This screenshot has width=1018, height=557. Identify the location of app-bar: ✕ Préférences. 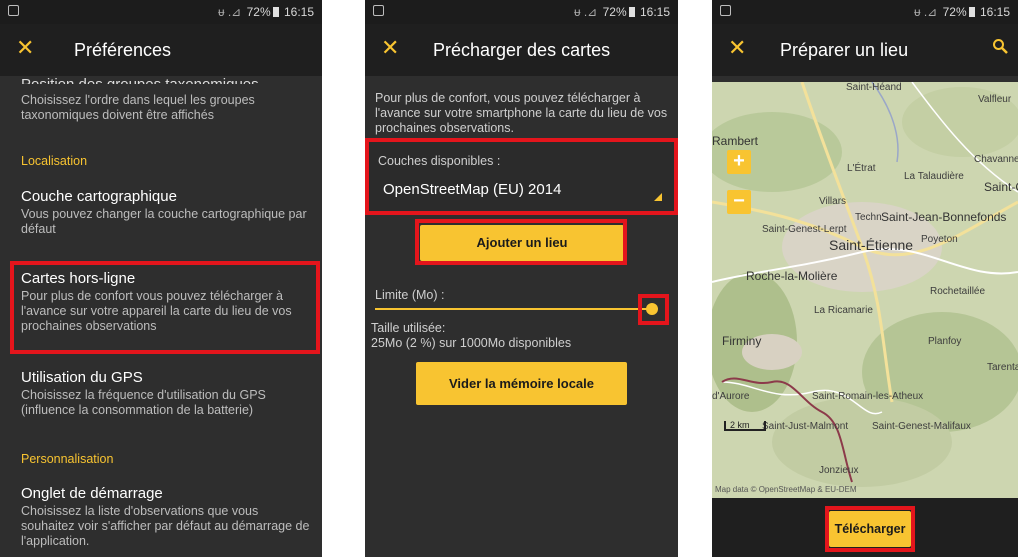
(161, 50).